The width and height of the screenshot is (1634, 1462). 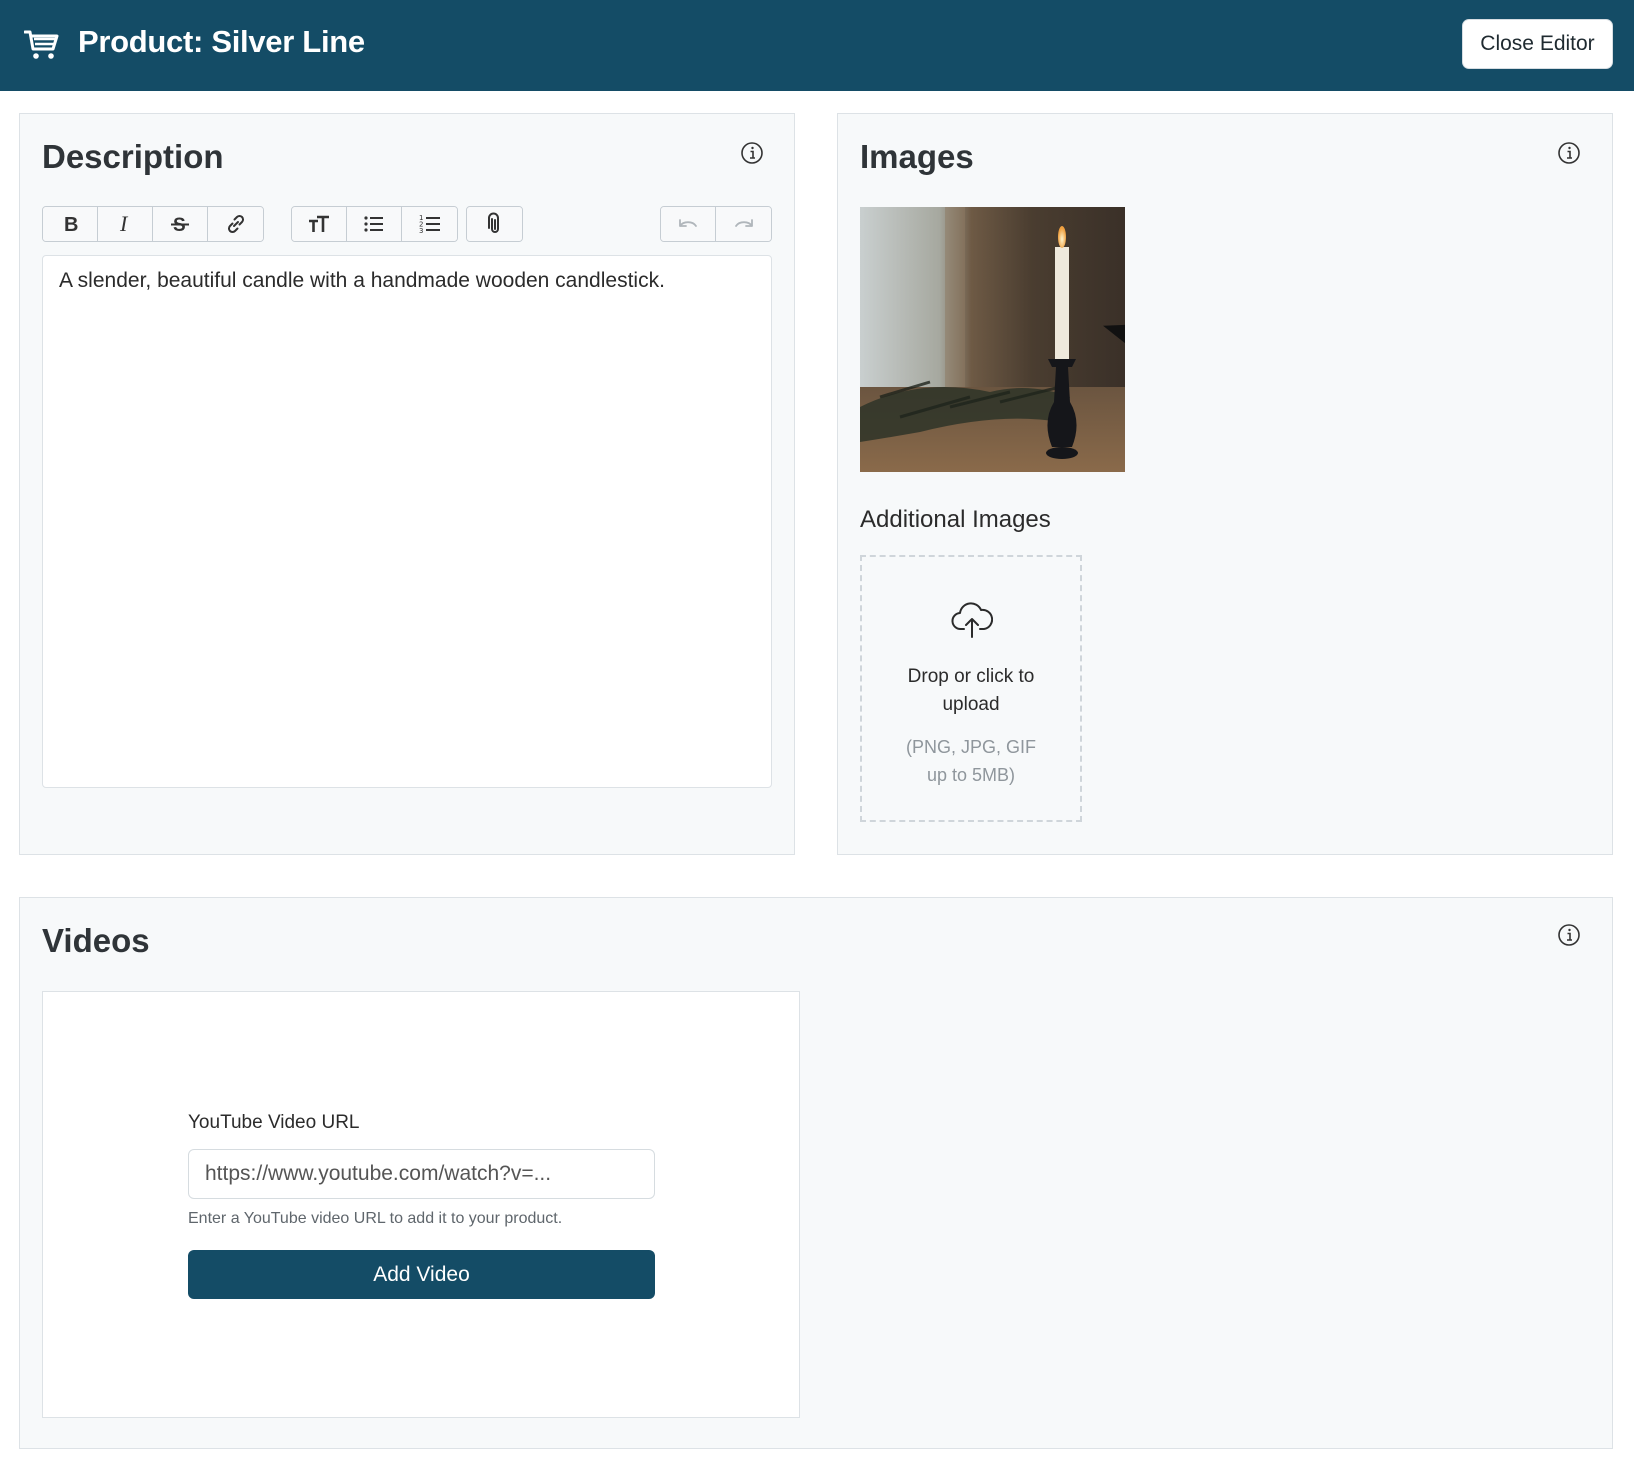 What do you see at coordinates (1537, 44) in the screenshot?
I see `close-editor-button: Close Editor` at bounding box center [1537, 44].